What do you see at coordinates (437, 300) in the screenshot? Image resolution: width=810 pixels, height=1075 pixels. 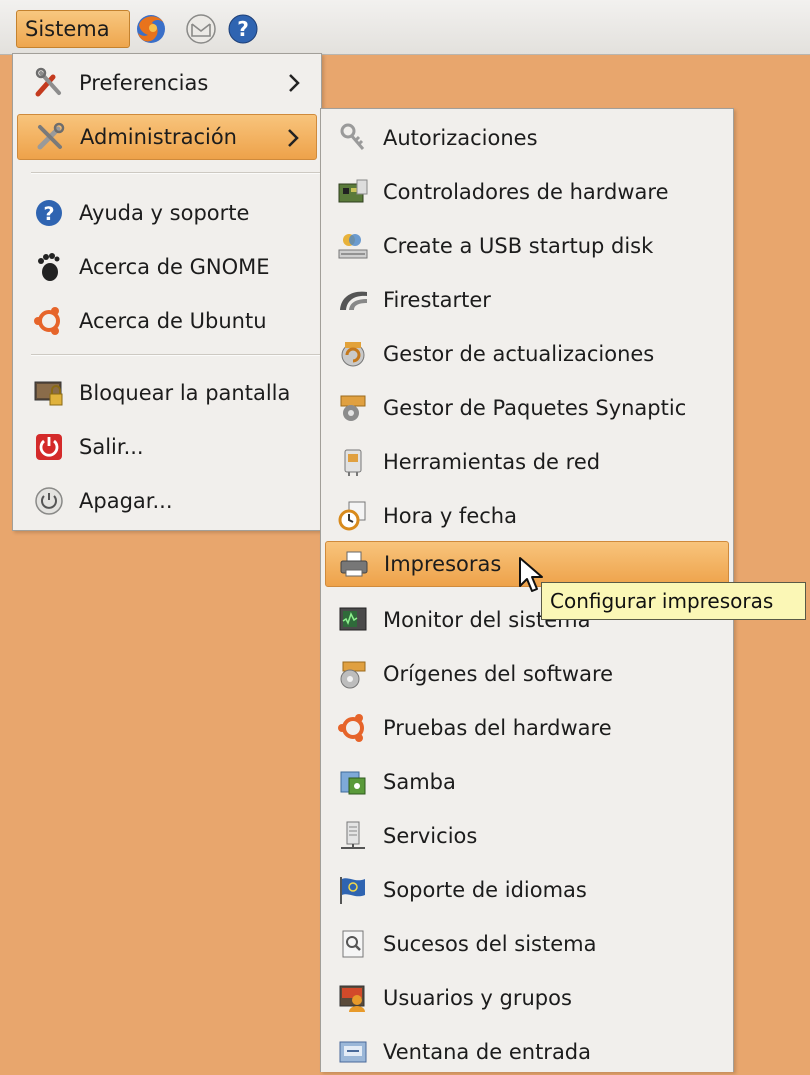 I see `menu-item-label: Firestarter` at bounding box center [437, 300].